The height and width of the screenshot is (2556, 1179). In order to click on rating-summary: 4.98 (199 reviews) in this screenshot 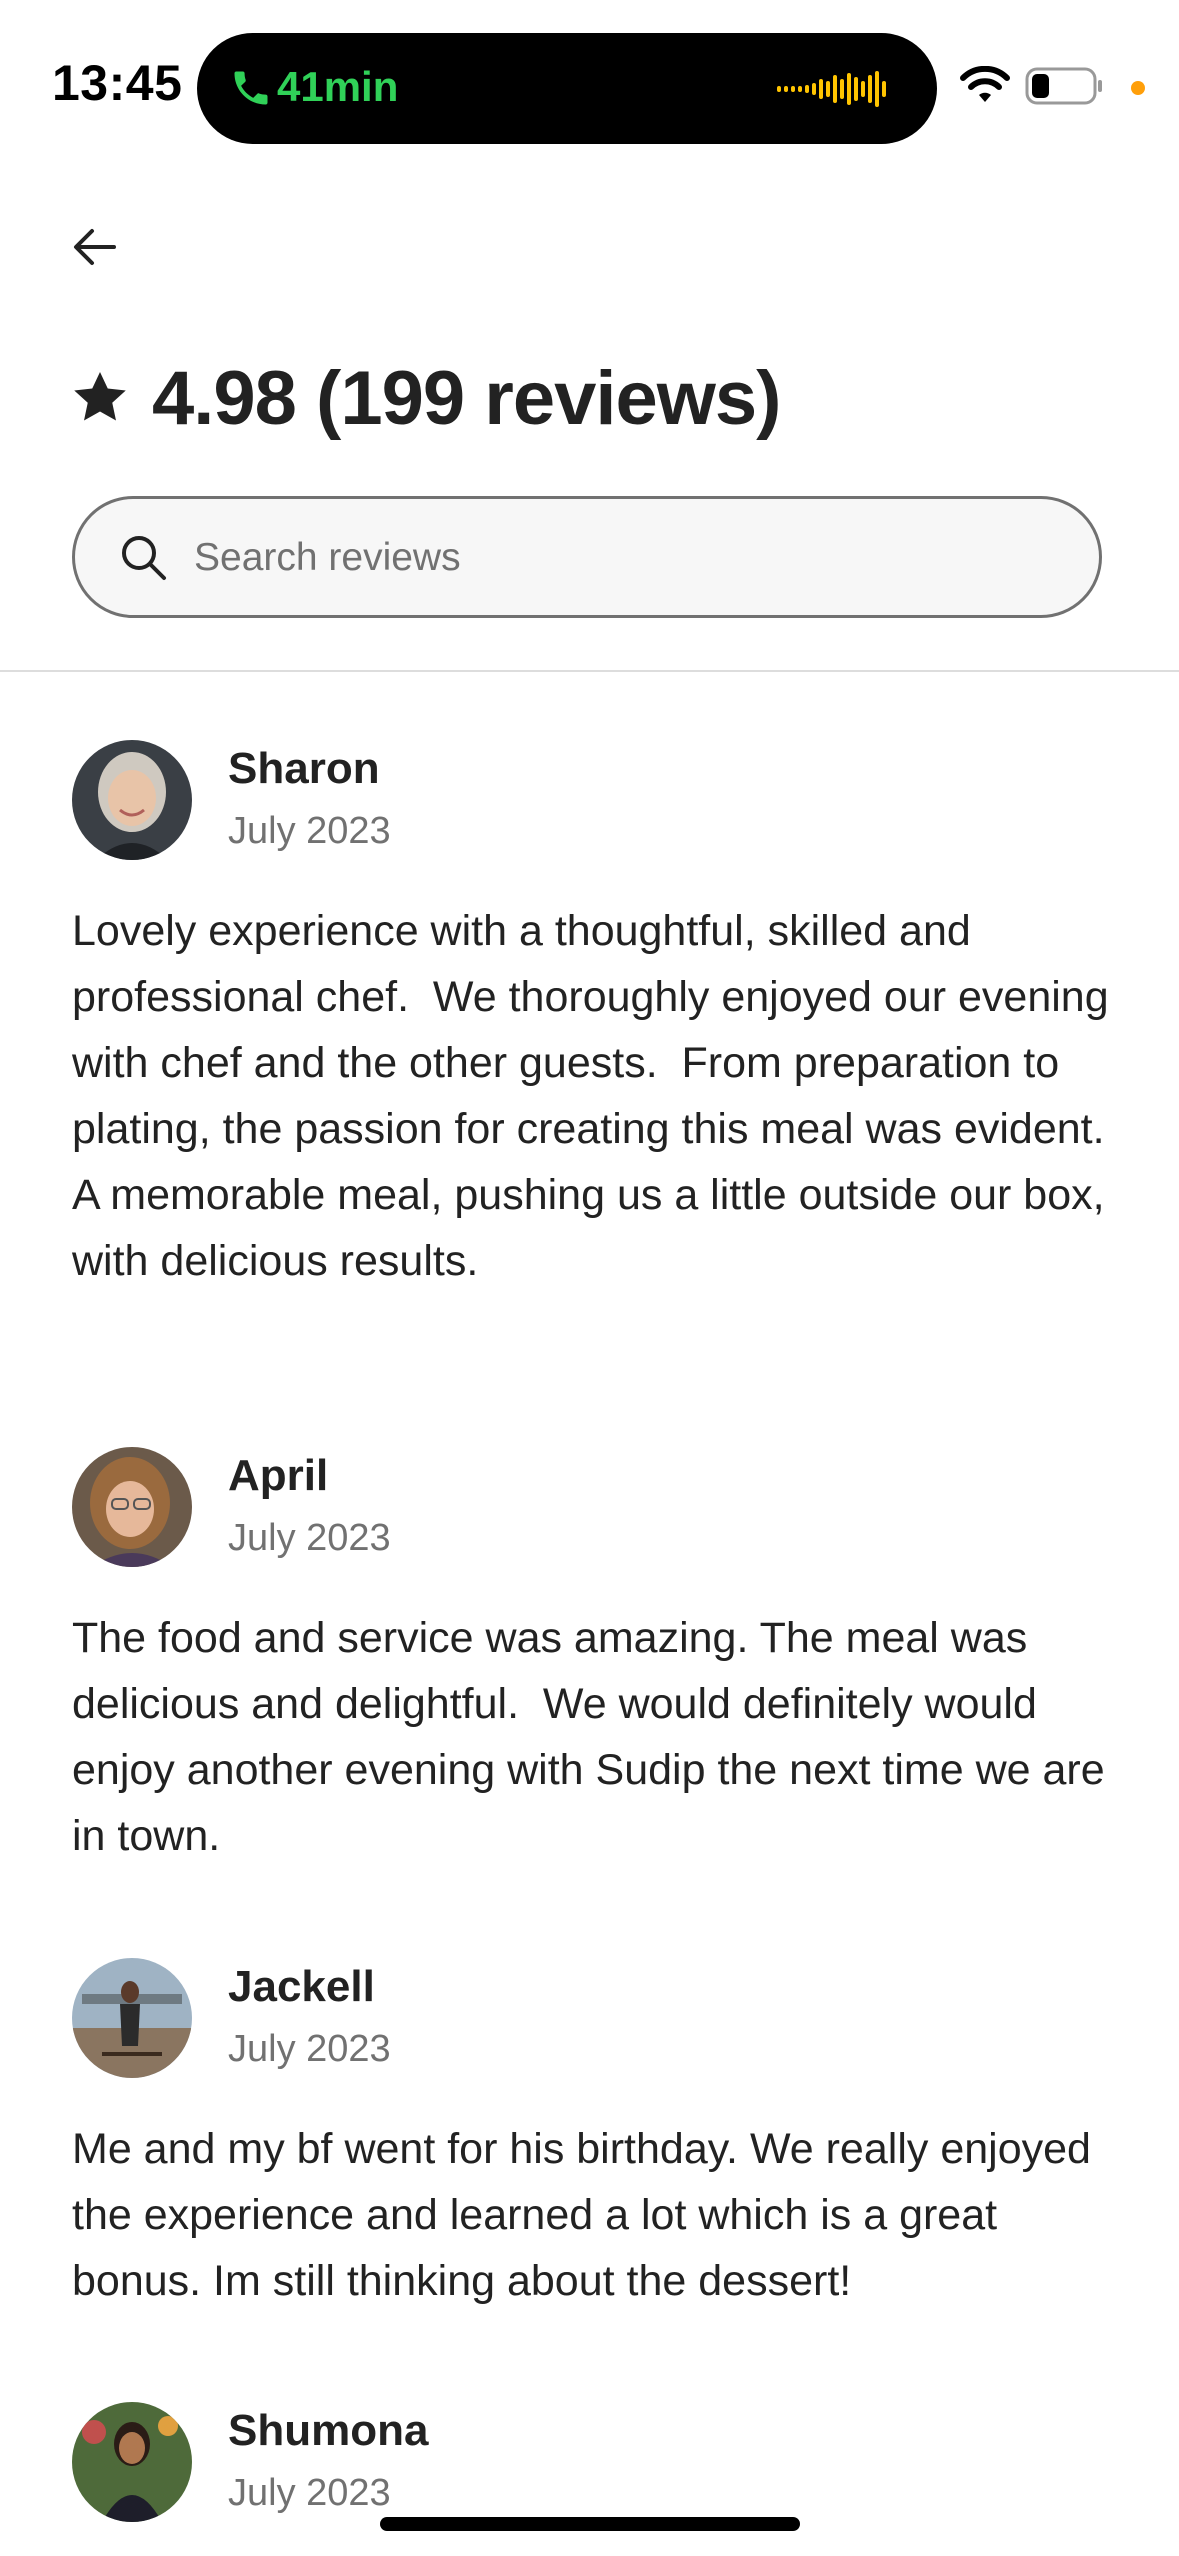, I will do `click(425, 398)`.